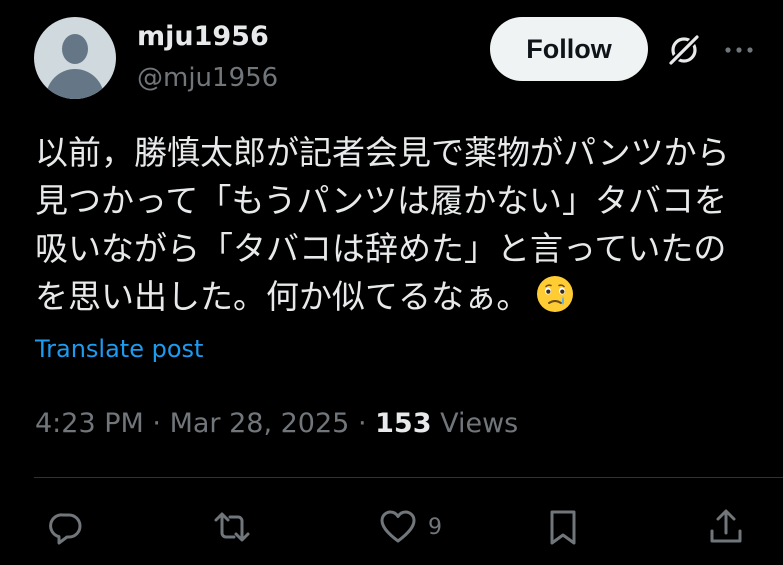 This screenshot has width=783, height=565. What do you see at coordinates (555, 294) in the screenshot?
I see `face-holding-back-tears-emoji` at bounding box center [555, 294].